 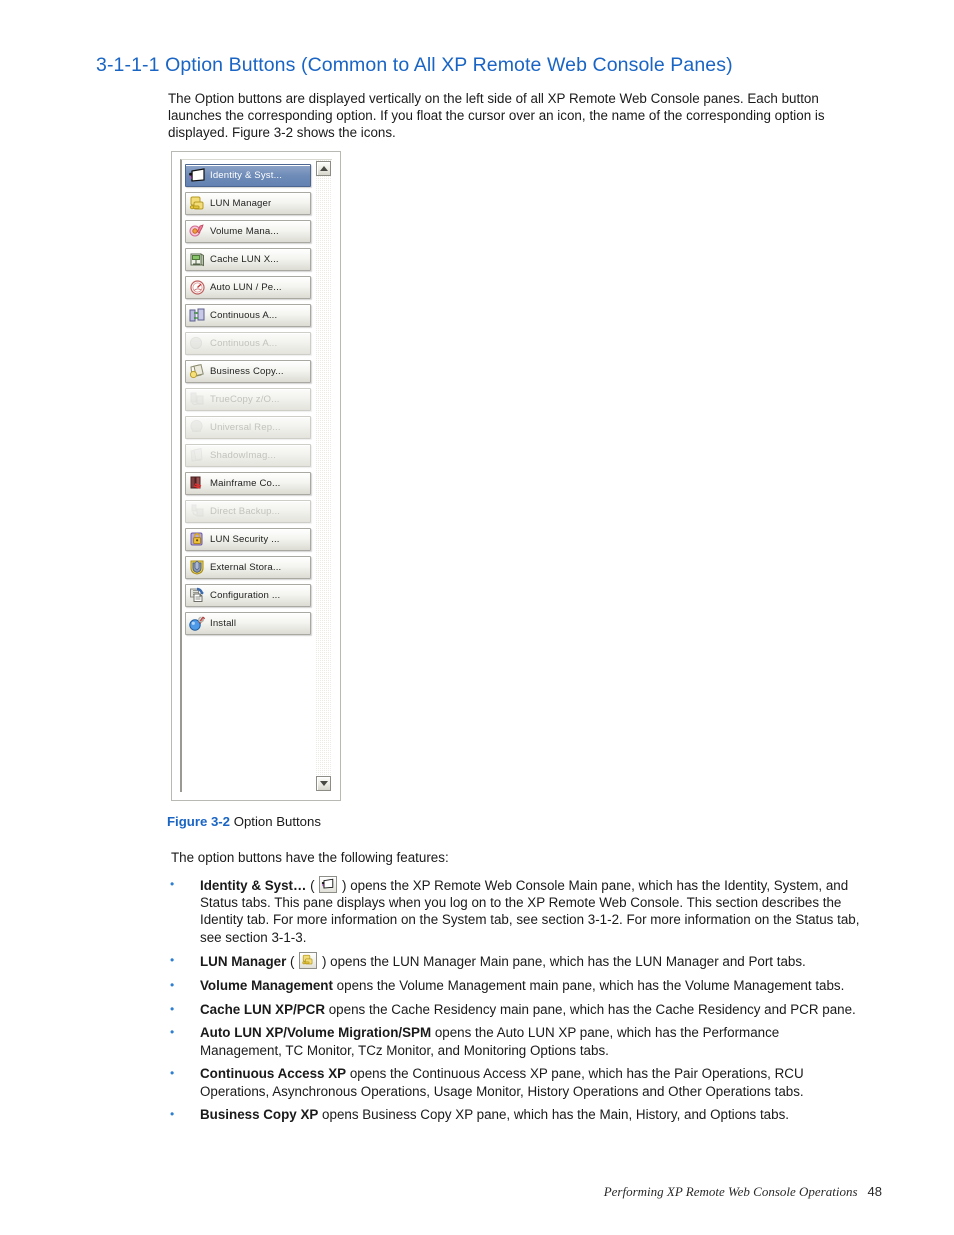 I want to click on option-button-label: Install, so click(x=223, y=623).